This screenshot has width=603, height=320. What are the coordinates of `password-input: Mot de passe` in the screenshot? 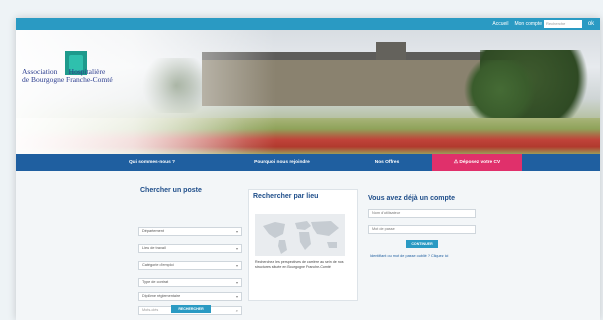 It's located at (422, 229).